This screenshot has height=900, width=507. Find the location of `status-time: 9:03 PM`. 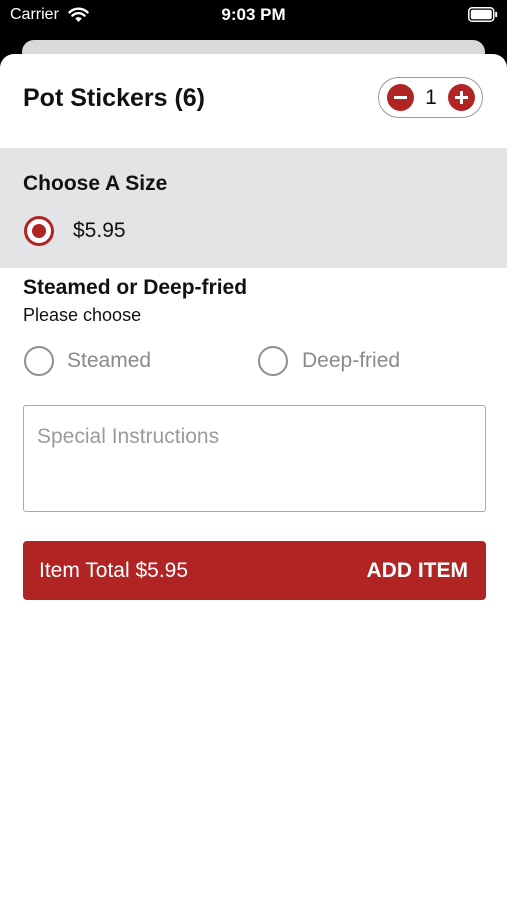

status-time: 9:03 PM is located at coordinates (253, 14).